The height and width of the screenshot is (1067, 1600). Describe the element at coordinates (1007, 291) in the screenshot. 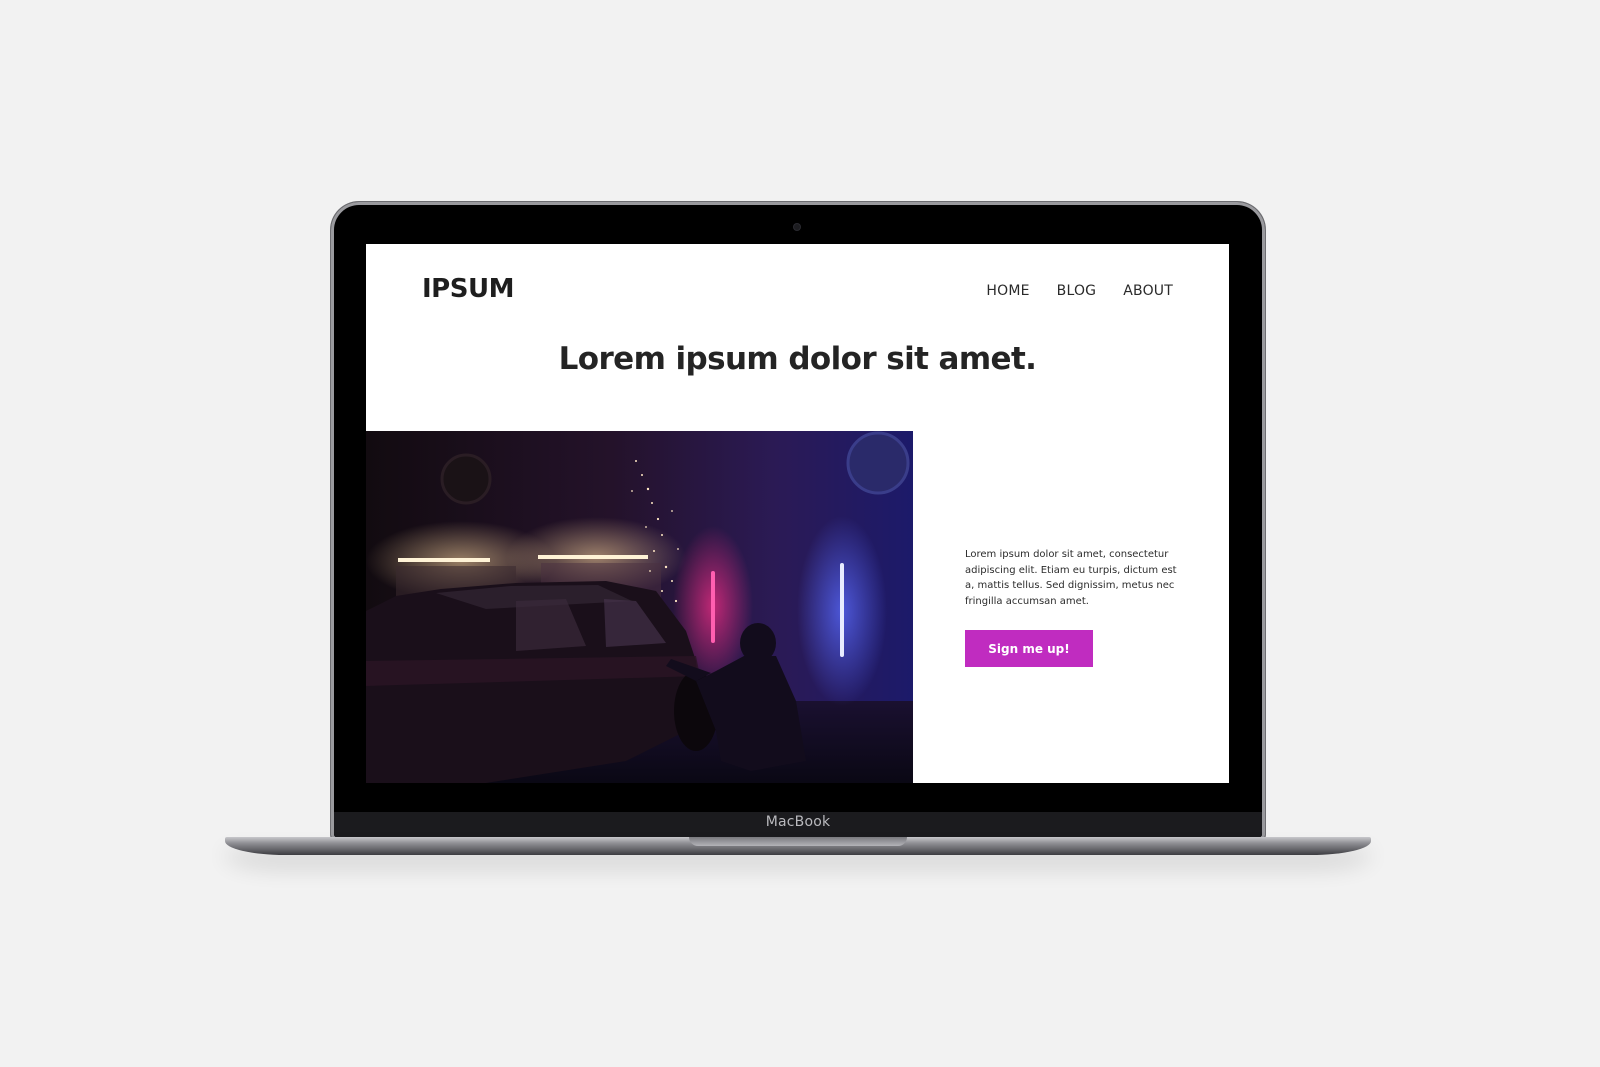

I see `nav-home-link: HOME` at that location.